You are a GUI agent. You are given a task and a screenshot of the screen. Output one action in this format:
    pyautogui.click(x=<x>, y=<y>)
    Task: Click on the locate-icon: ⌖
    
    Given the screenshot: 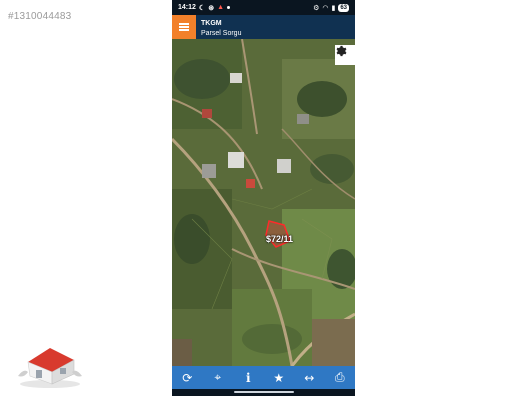 What is the action you would take?
    pyautogui.click(x=218, y=377)
    